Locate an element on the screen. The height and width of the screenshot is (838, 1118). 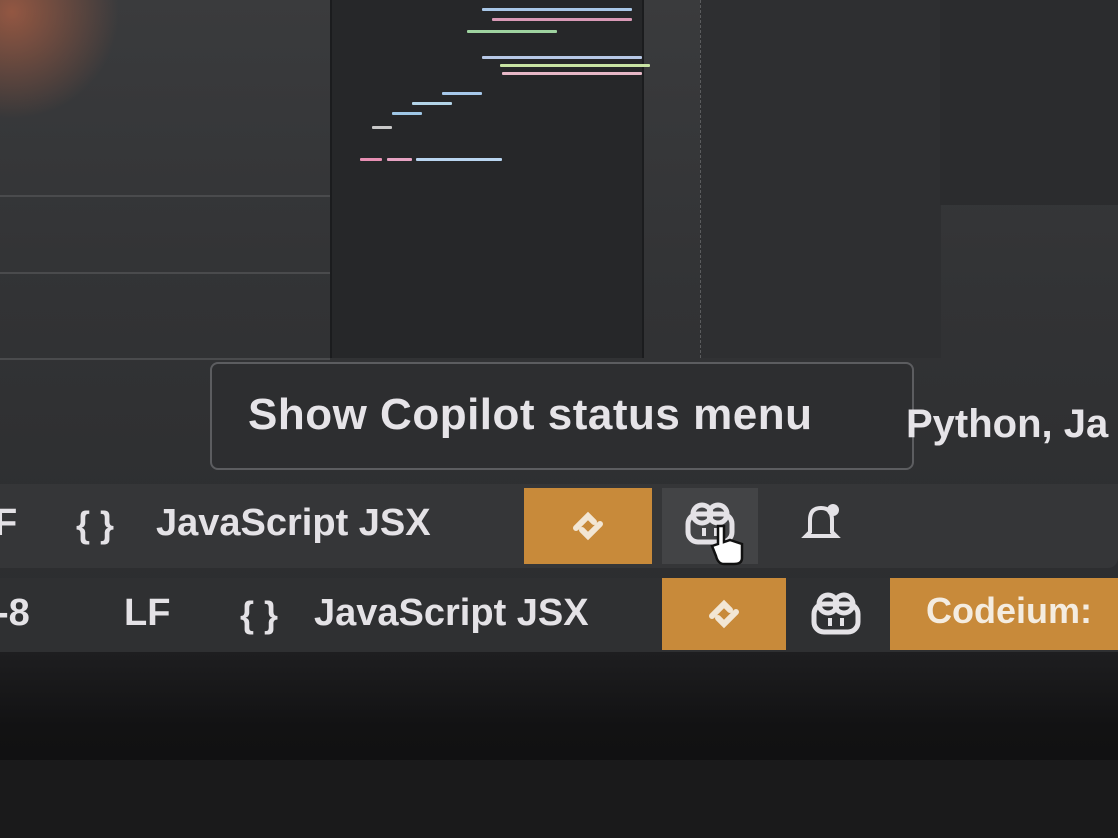
codeium-status-button: Codeium: is located at coordinates (1004, 614).